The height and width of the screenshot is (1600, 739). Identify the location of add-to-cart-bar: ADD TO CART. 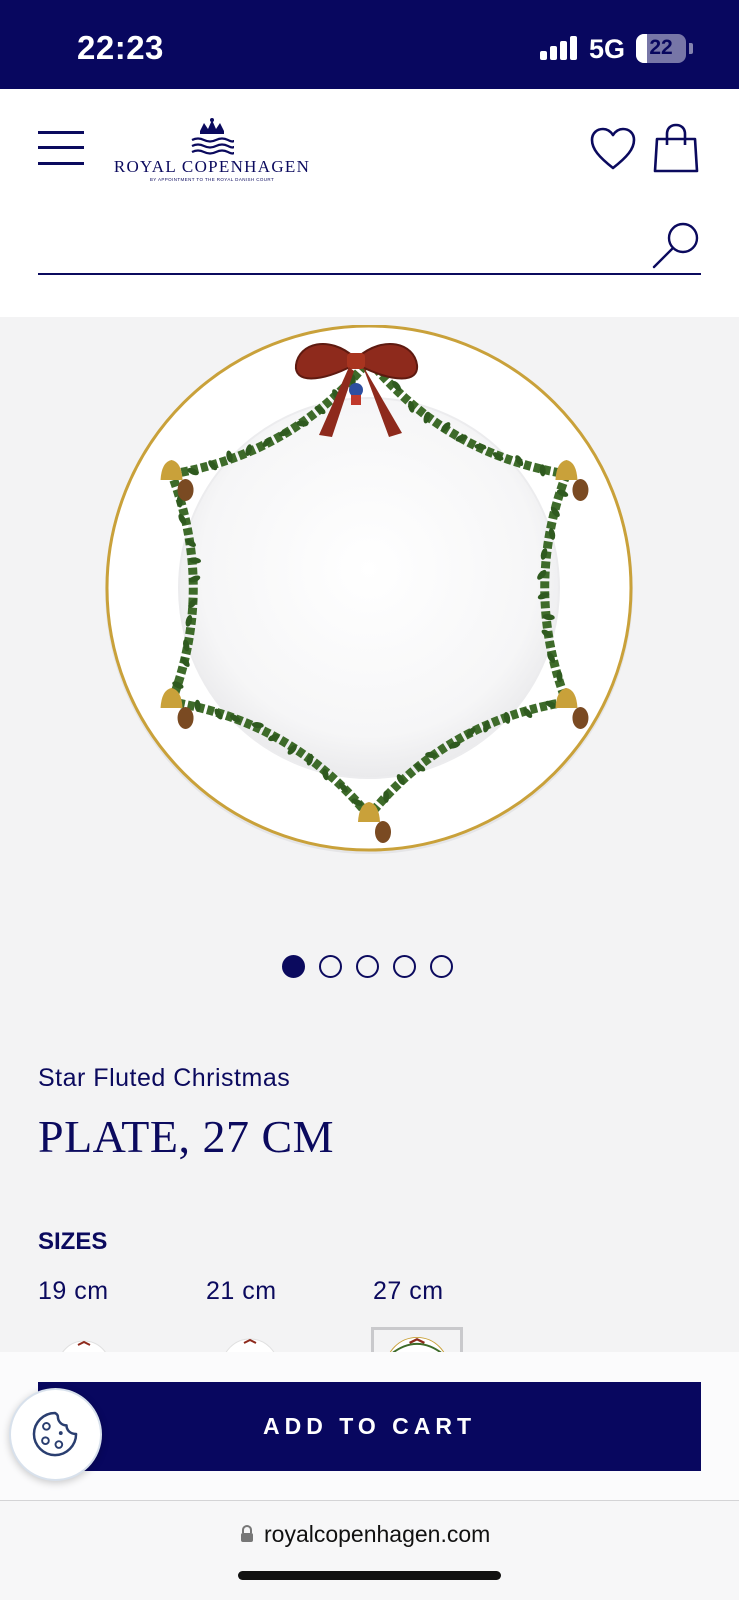
(369, 1426).